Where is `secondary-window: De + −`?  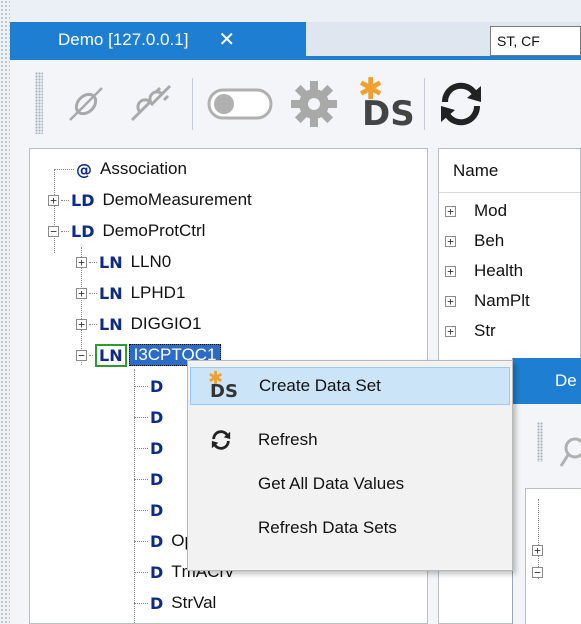 secondary-window: De + − is located at coordinates (546, 491).